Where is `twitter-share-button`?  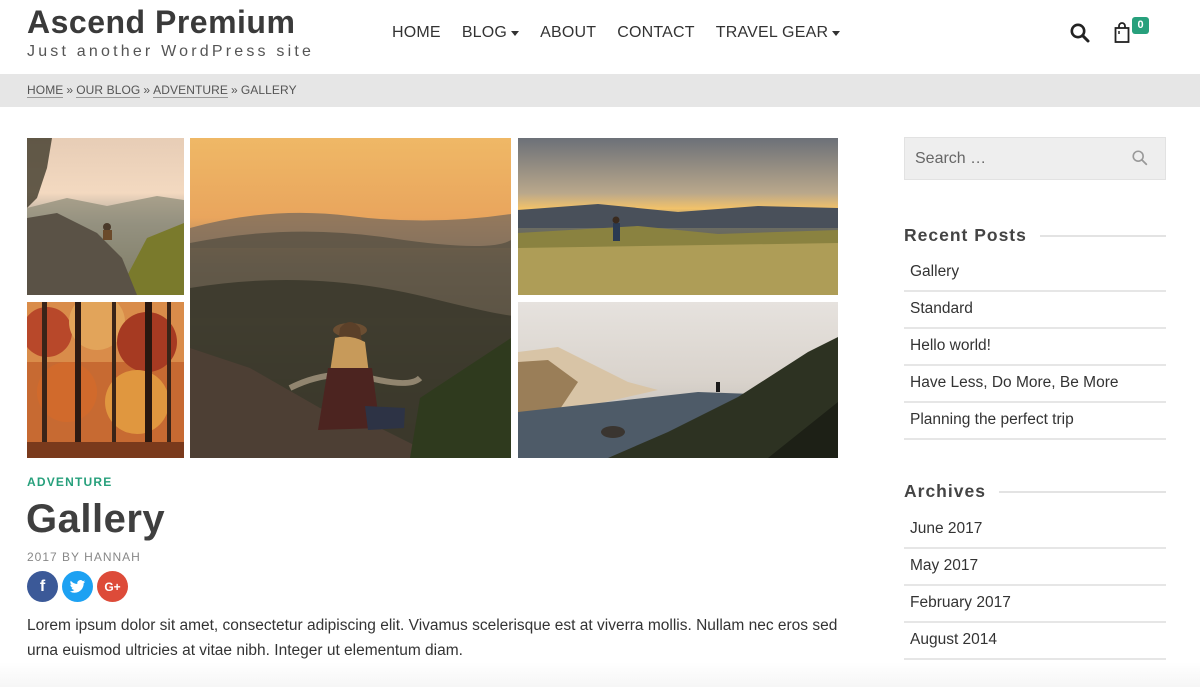
twitter-share-button is located at coordinates (77, 586).